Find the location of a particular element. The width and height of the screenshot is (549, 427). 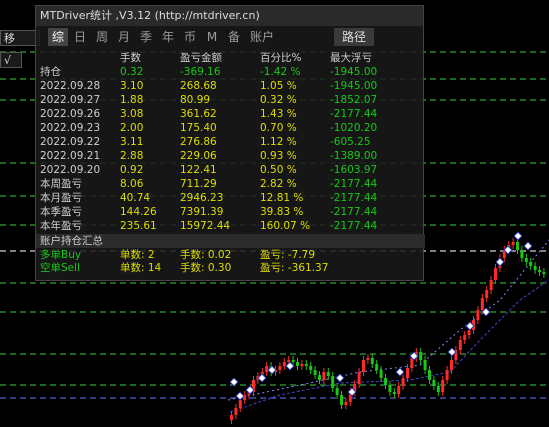

table-row: 持仓 0.32 -369.16 -1.42 % -1945.00 is located at coordinates (230, 72).